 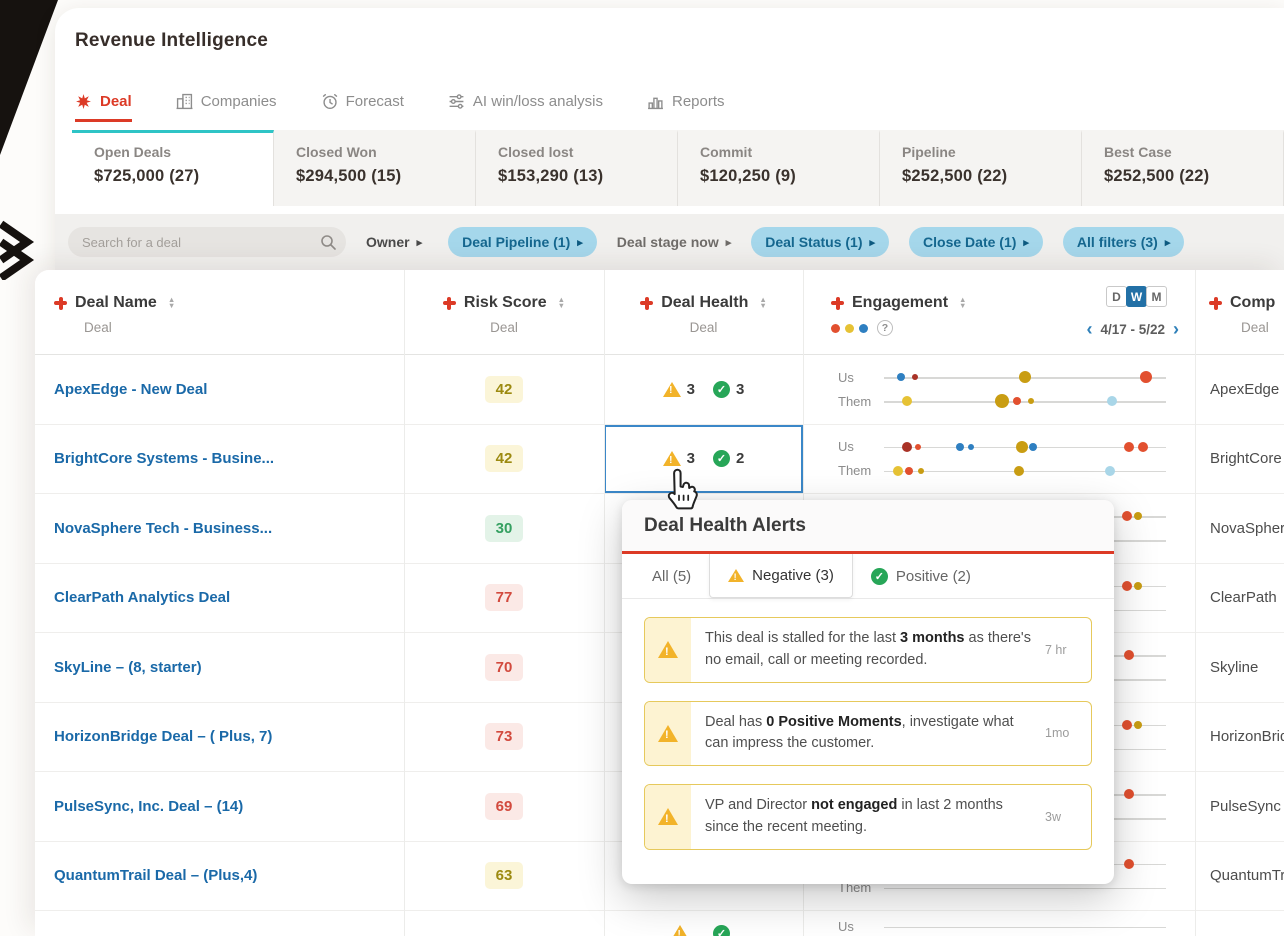 I want to click on column-header-engagement: Engagement ▲ ▼ ? DWM ‹ 4/17 - 5/22 ›, so click(x=999, y=312).